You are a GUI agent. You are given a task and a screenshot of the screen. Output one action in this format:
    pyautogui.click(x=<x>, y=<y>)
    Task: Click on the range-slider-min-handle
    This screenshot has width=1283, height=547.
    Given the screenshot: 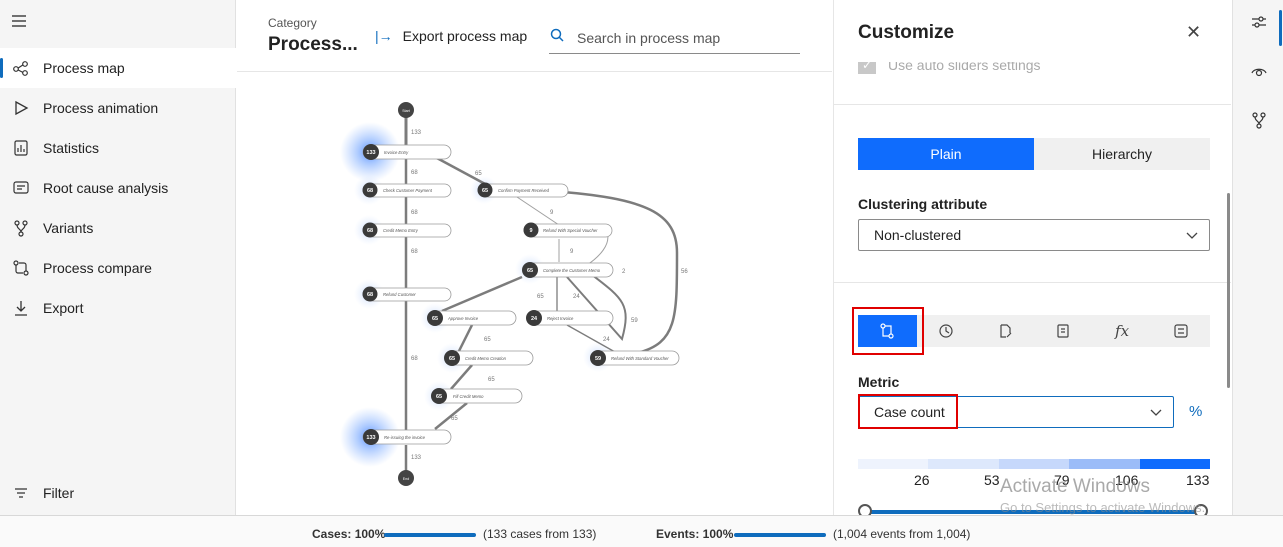 What is the action you would take?
    pyautogui.click(x=865, y=509)
    